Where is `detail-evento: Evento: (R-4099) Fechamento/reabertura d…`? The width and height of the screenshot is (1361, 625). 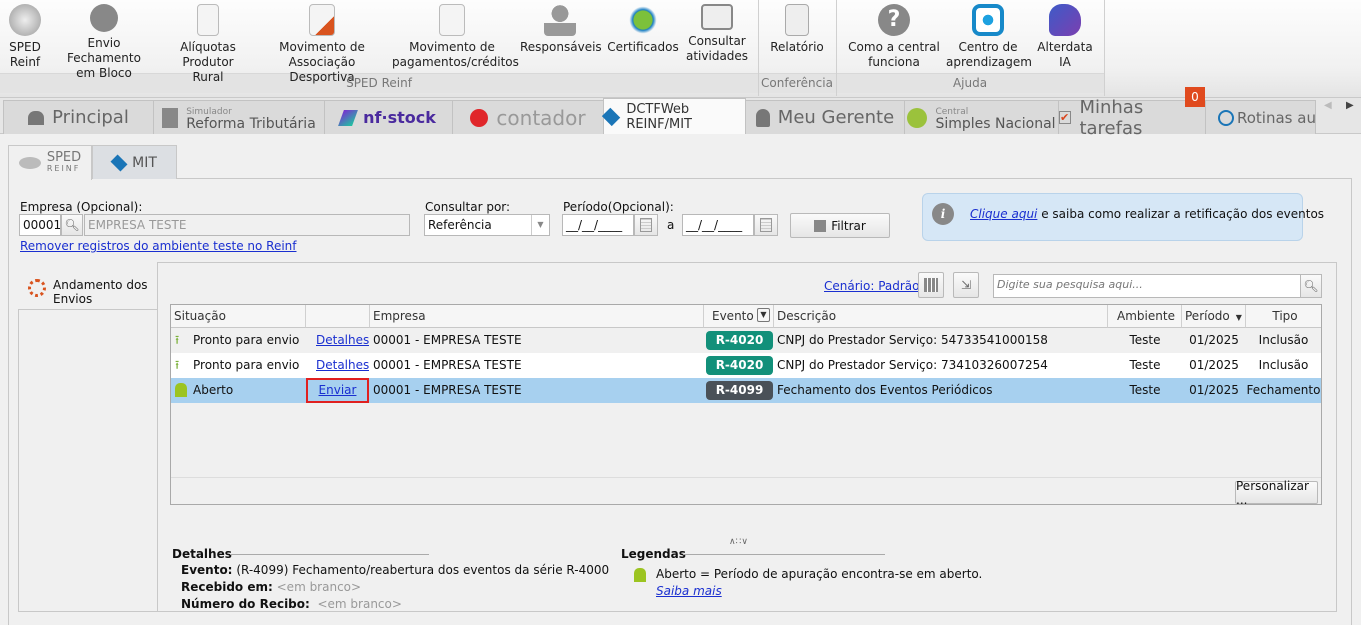
detail-evento: Evento: (R-4099) Fechamento/reabertura d… is located at coordinates (395, 570).